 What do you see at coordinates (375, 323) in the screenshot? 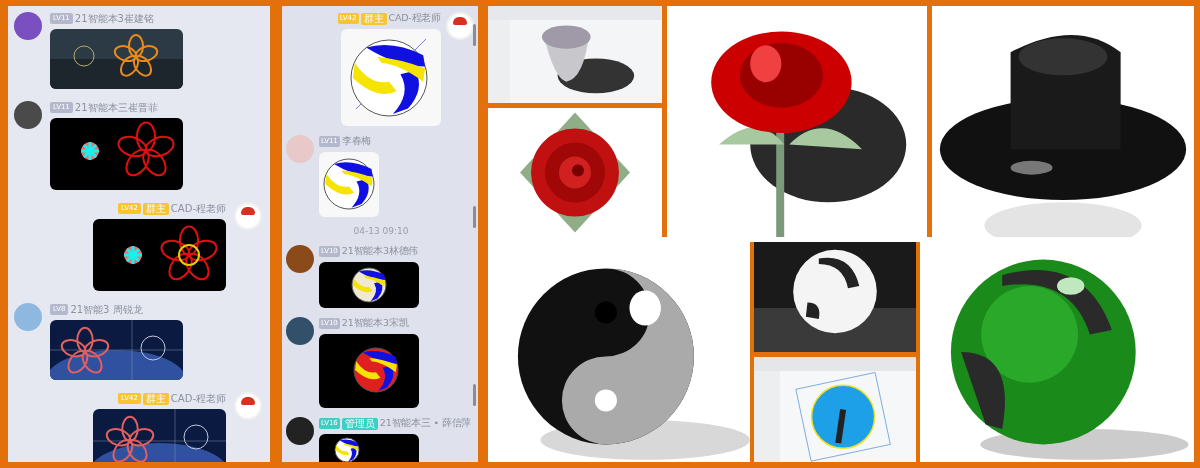
I see `sender-name: 21智能本3宋凯` at bounding box center [375, 323].